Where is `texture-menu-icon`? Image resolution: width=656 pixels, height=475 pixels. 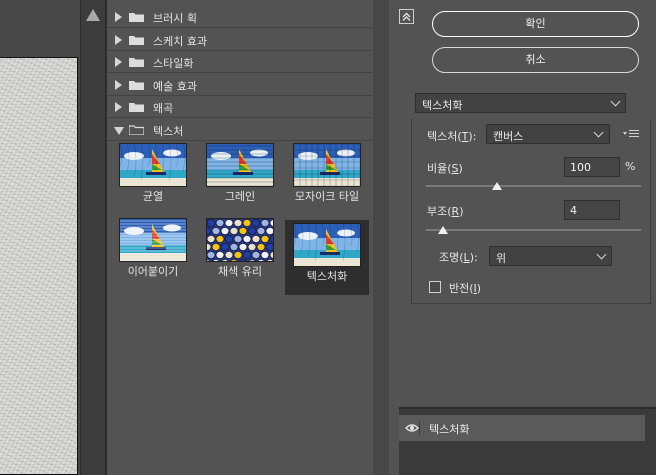 texture-menu-icon is located at coordinates (631, 134).